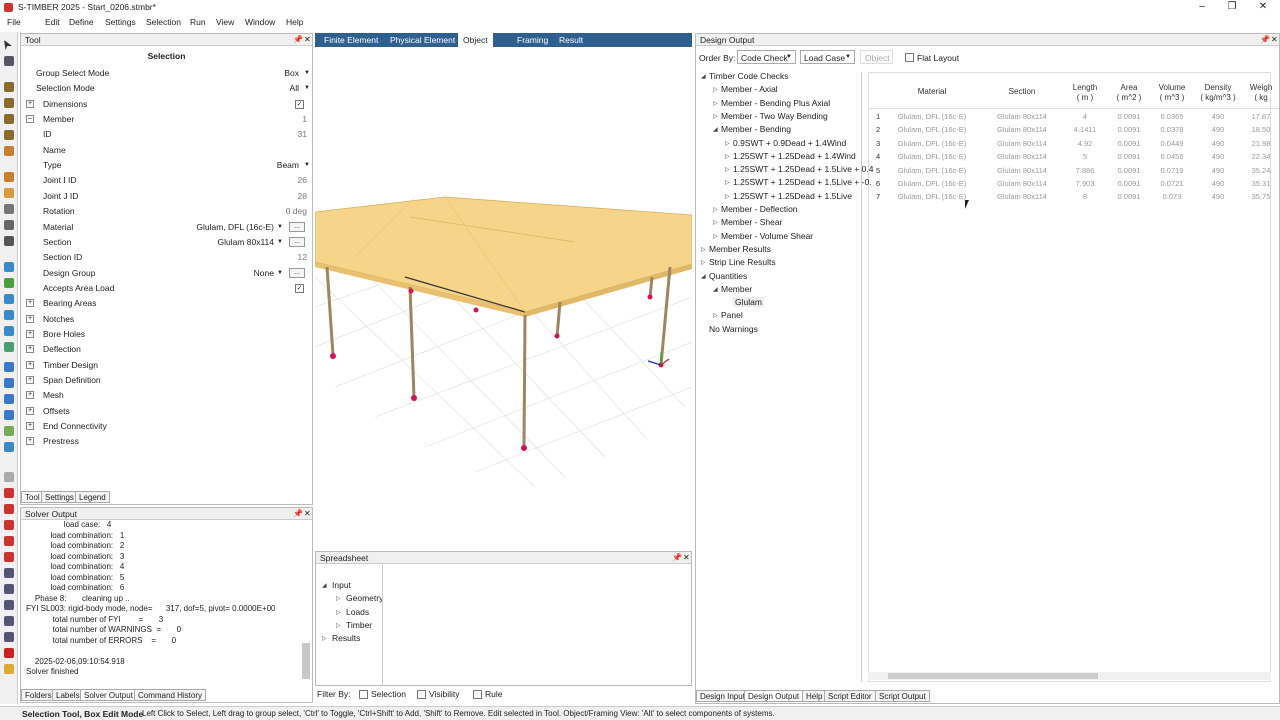  I want to click on prop-value: None, so click(264, 273).